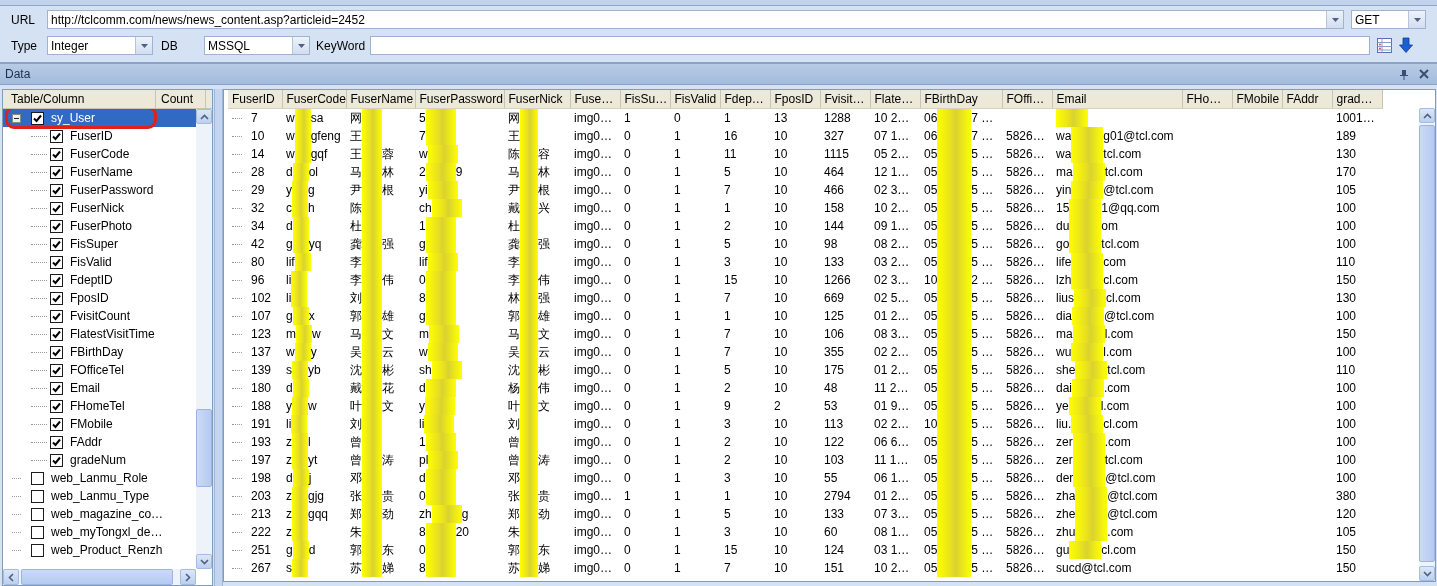  What do you see at coordinates (99, 154) in the screenshot?
I see `tree-item: FuserCode` at bounding box center [99, 154].